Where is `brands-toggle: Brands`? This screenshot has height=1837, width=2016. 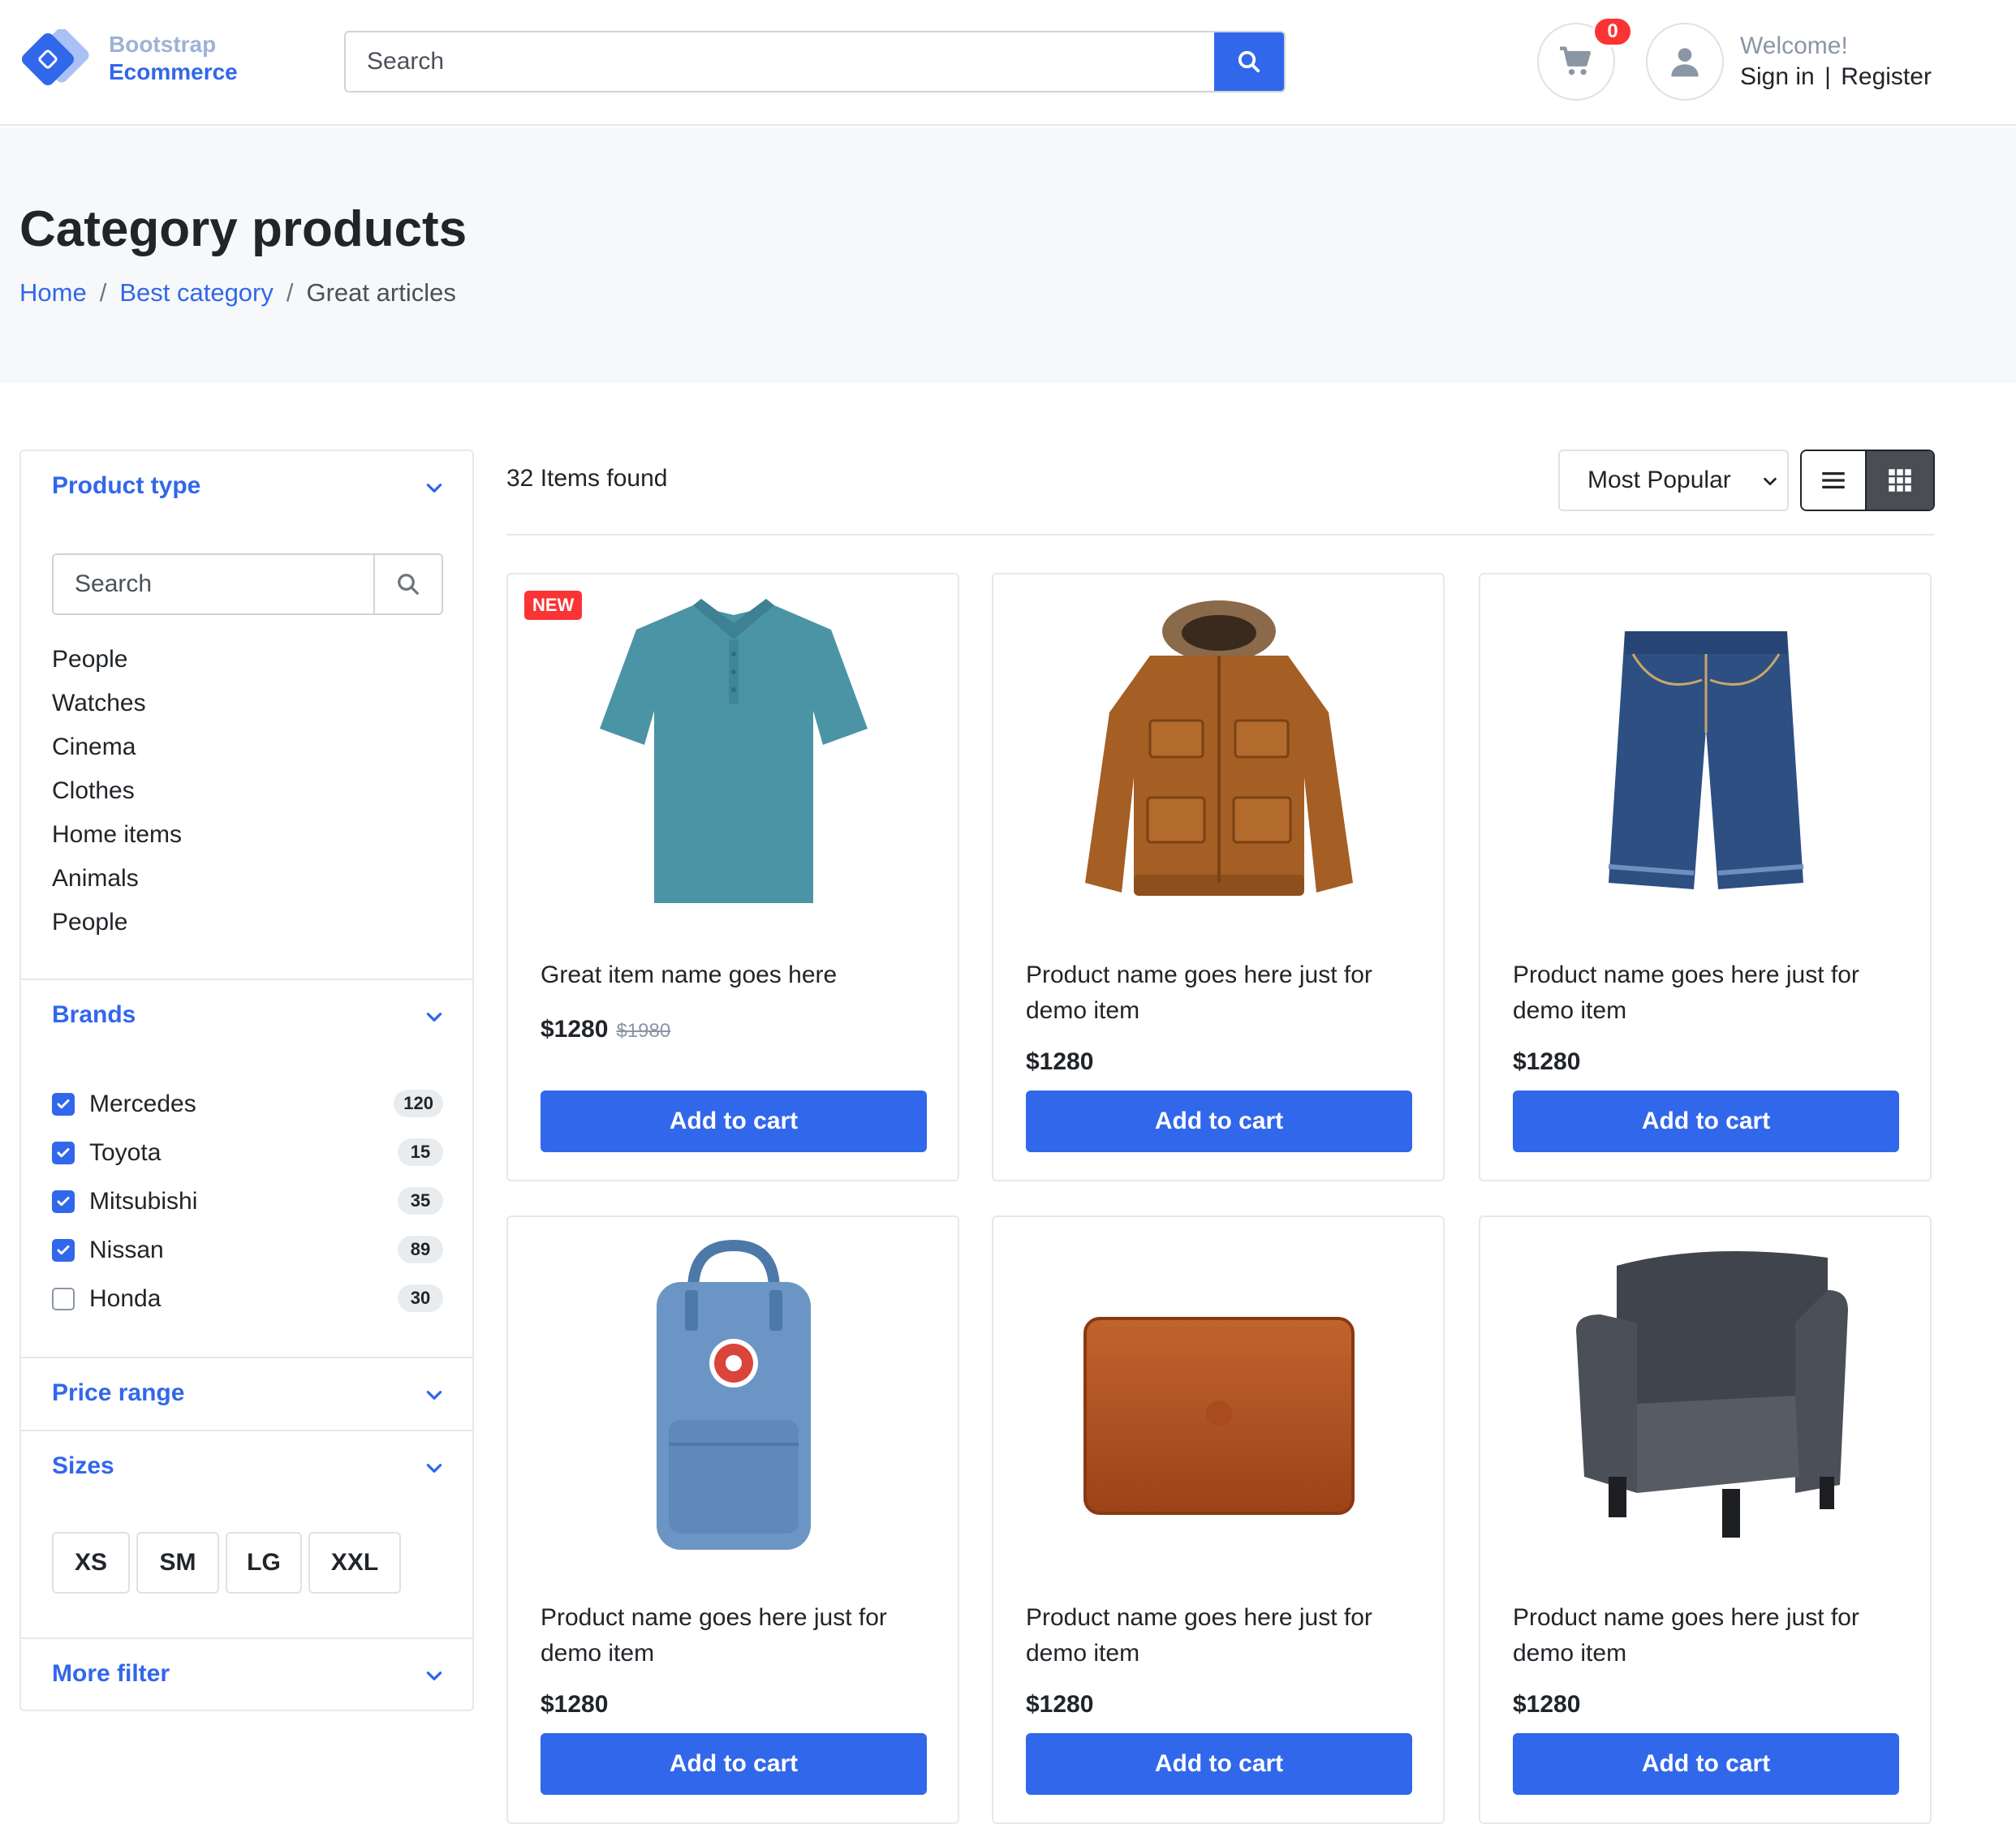 brands-toggle: Brands is located at coordinates (94, 1015).